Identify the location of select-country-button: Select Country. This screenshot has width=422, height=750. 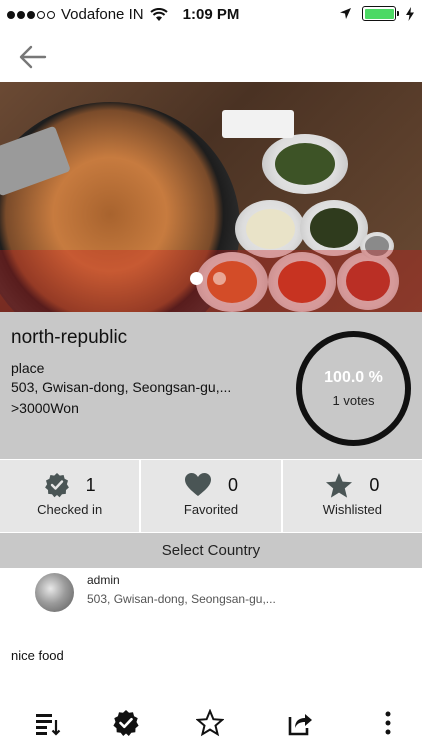
(211, 550).